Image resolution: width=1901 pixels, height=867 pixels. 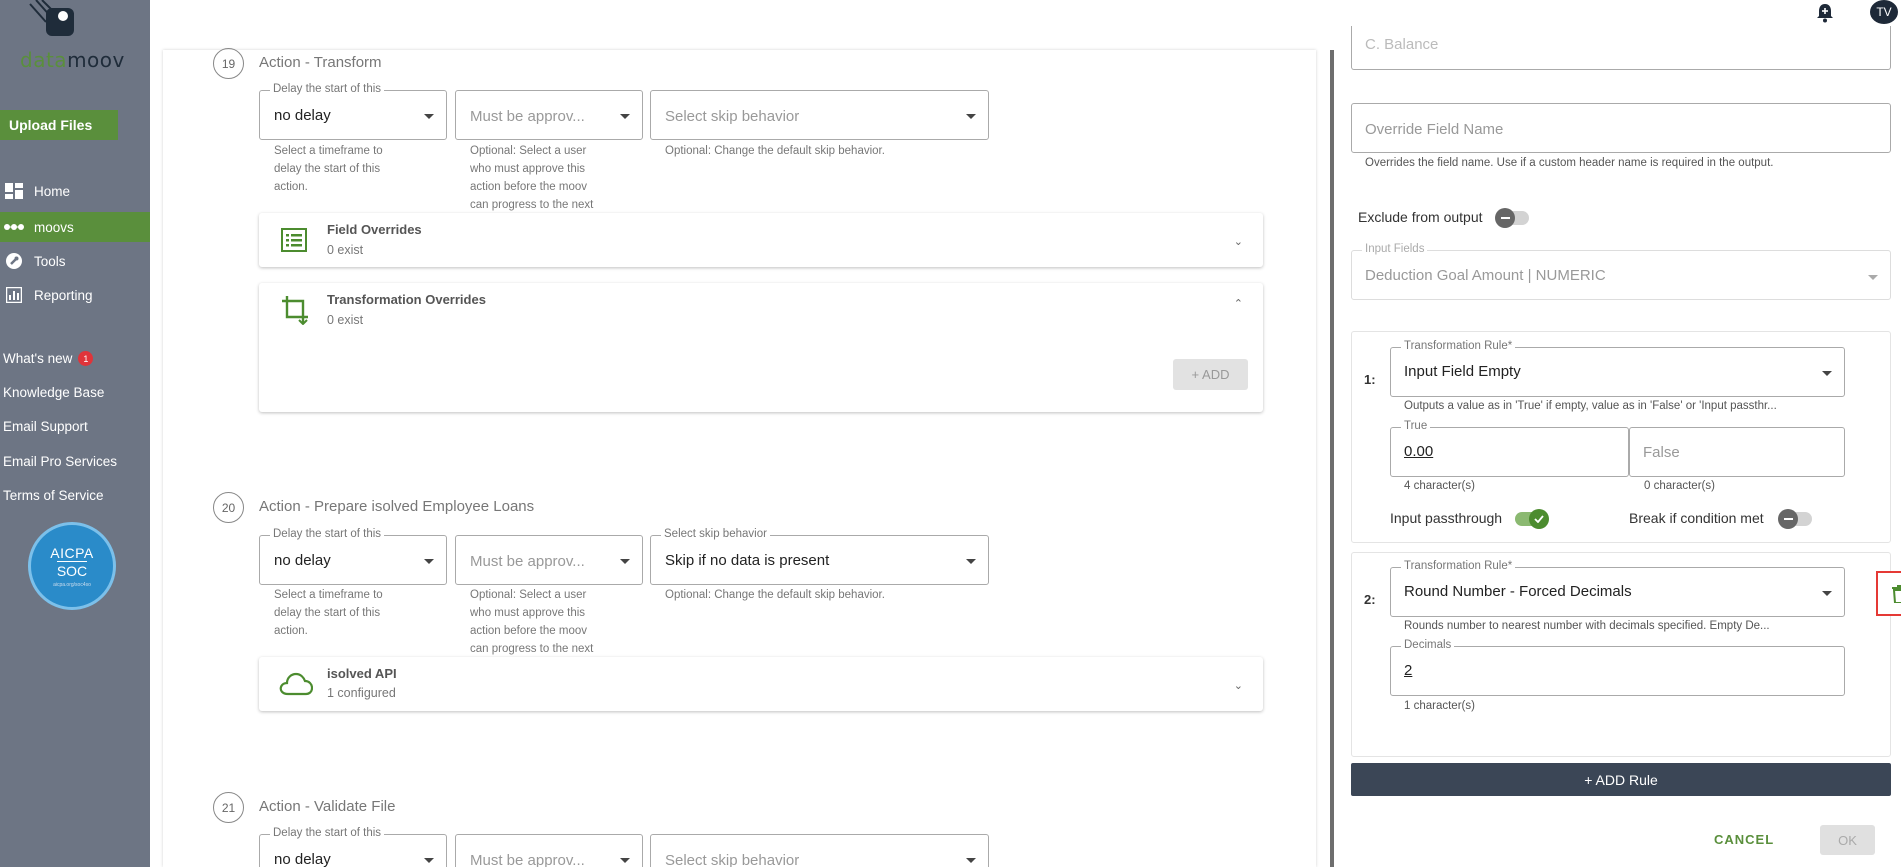 I want to click on chevron-up-icon: ⌃, so click(x=1238, y=303).